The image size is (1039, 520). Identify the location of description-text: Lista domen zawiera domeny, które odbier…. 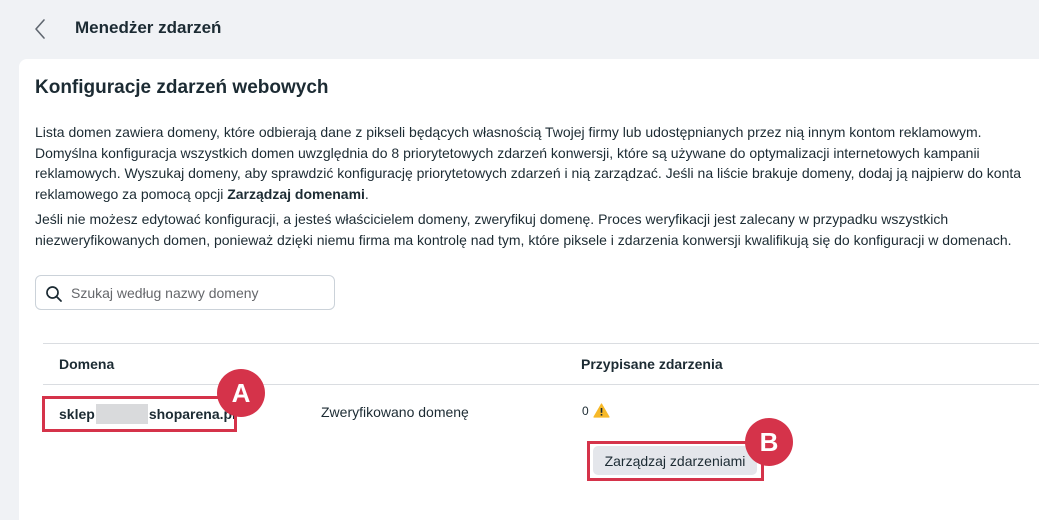
(528, 163).